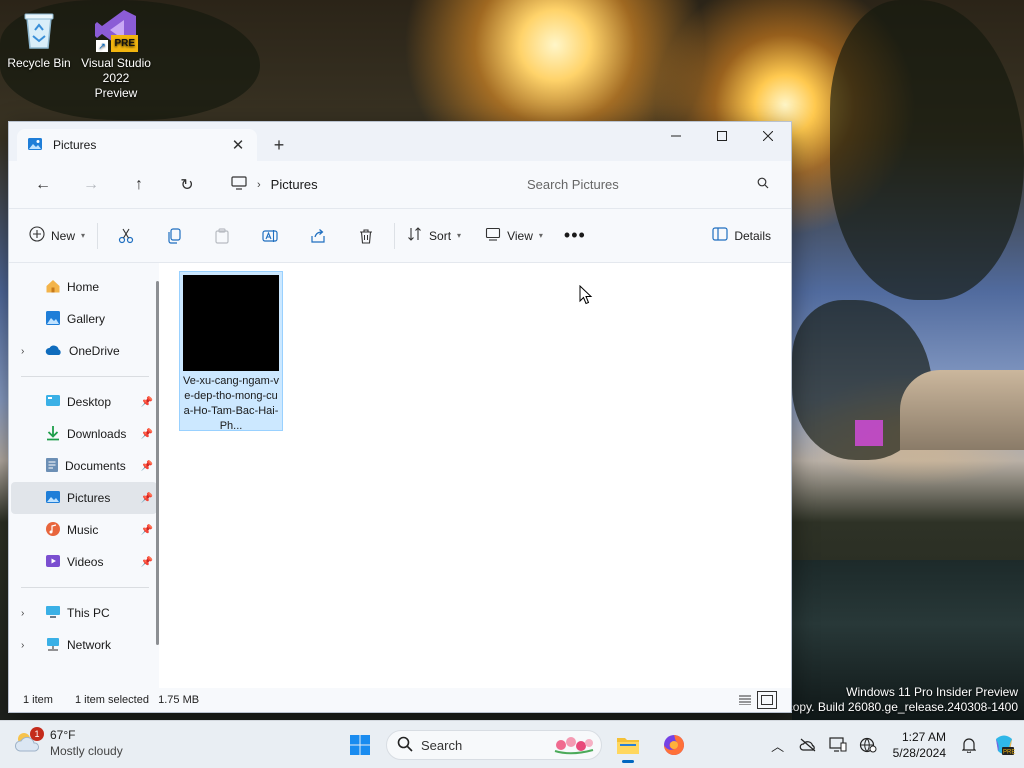 The height and width of the screenshot is (768, 1024). Describe the element at coordinates (514, 236) in the screenshot. I see `view-button: View ▾` at that location.